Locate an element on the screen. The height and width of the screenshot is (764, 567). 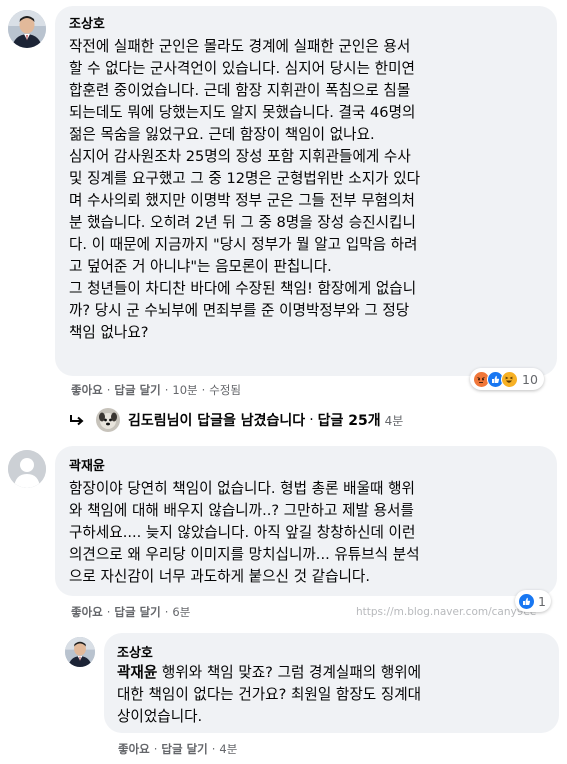
comment-line: 의견으로 왜 우리당 이미지를 망치십니까... 유튜브식 분석 is located at coordinates (244, 554).